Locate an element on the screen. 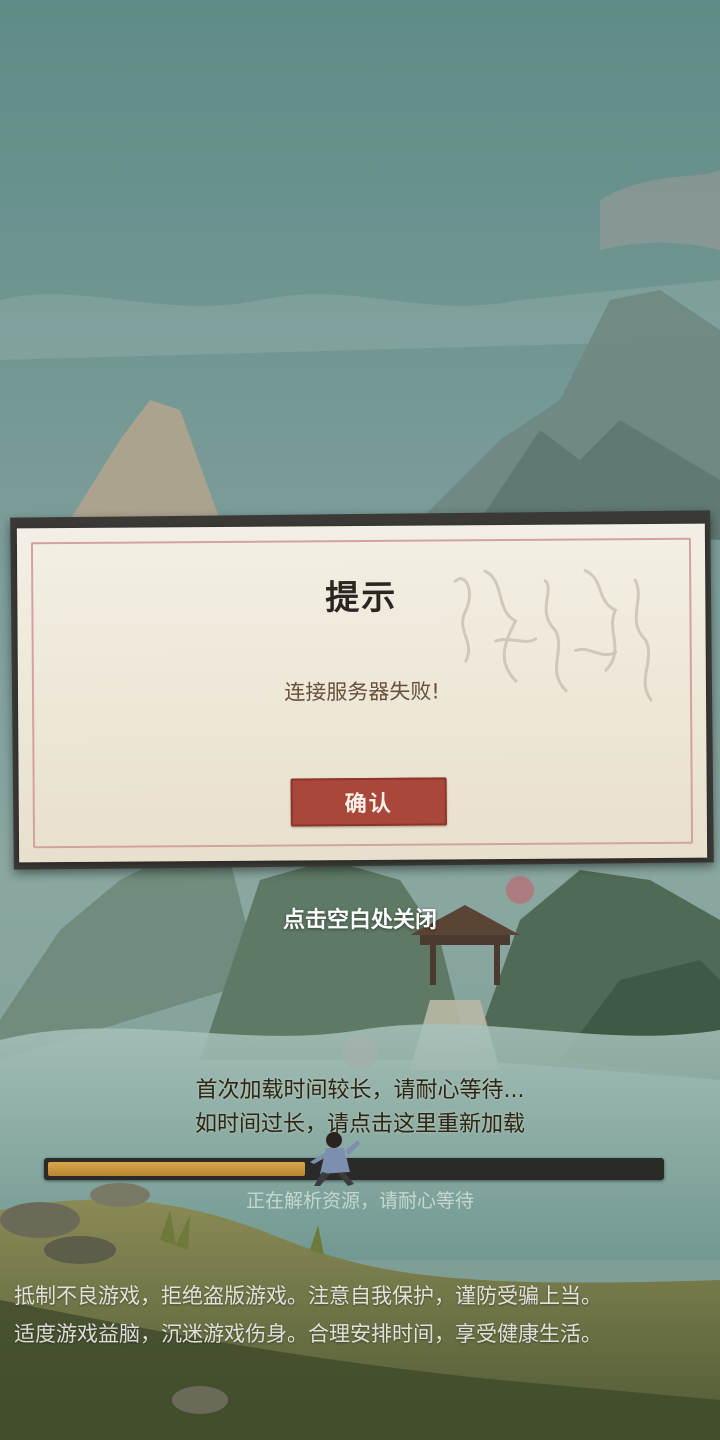 The height and width of the screenshot is (1440, 720). running-character-icon is located at coordinates (335, 1159).